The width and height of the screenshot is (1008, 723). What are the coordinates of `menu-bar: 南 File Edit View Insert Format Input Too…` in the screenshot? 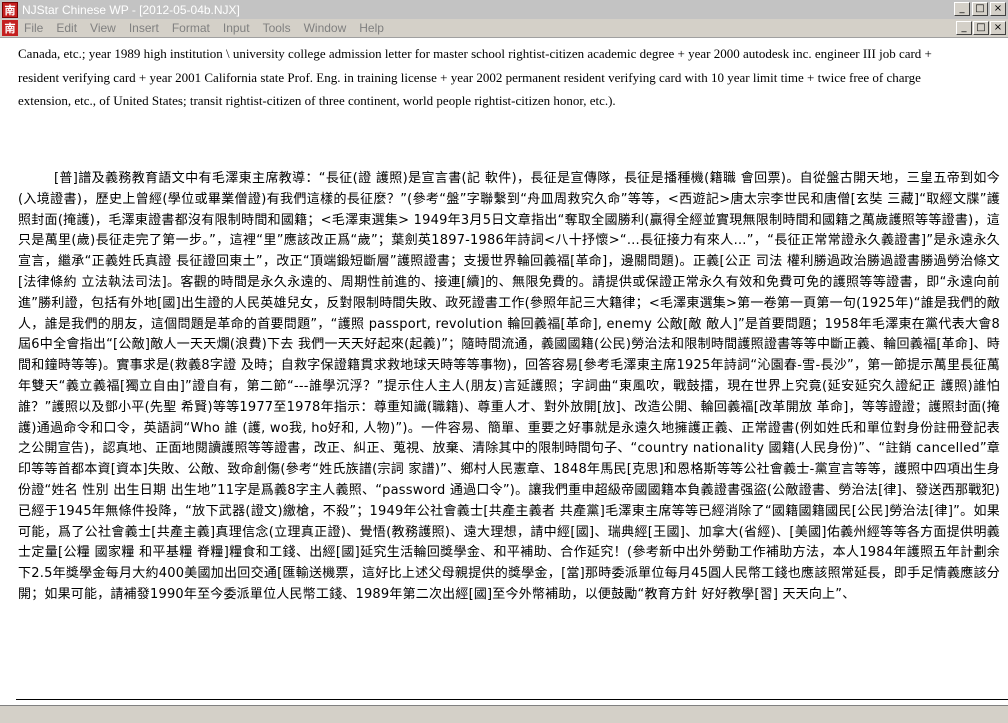 It's located at (504, 28).